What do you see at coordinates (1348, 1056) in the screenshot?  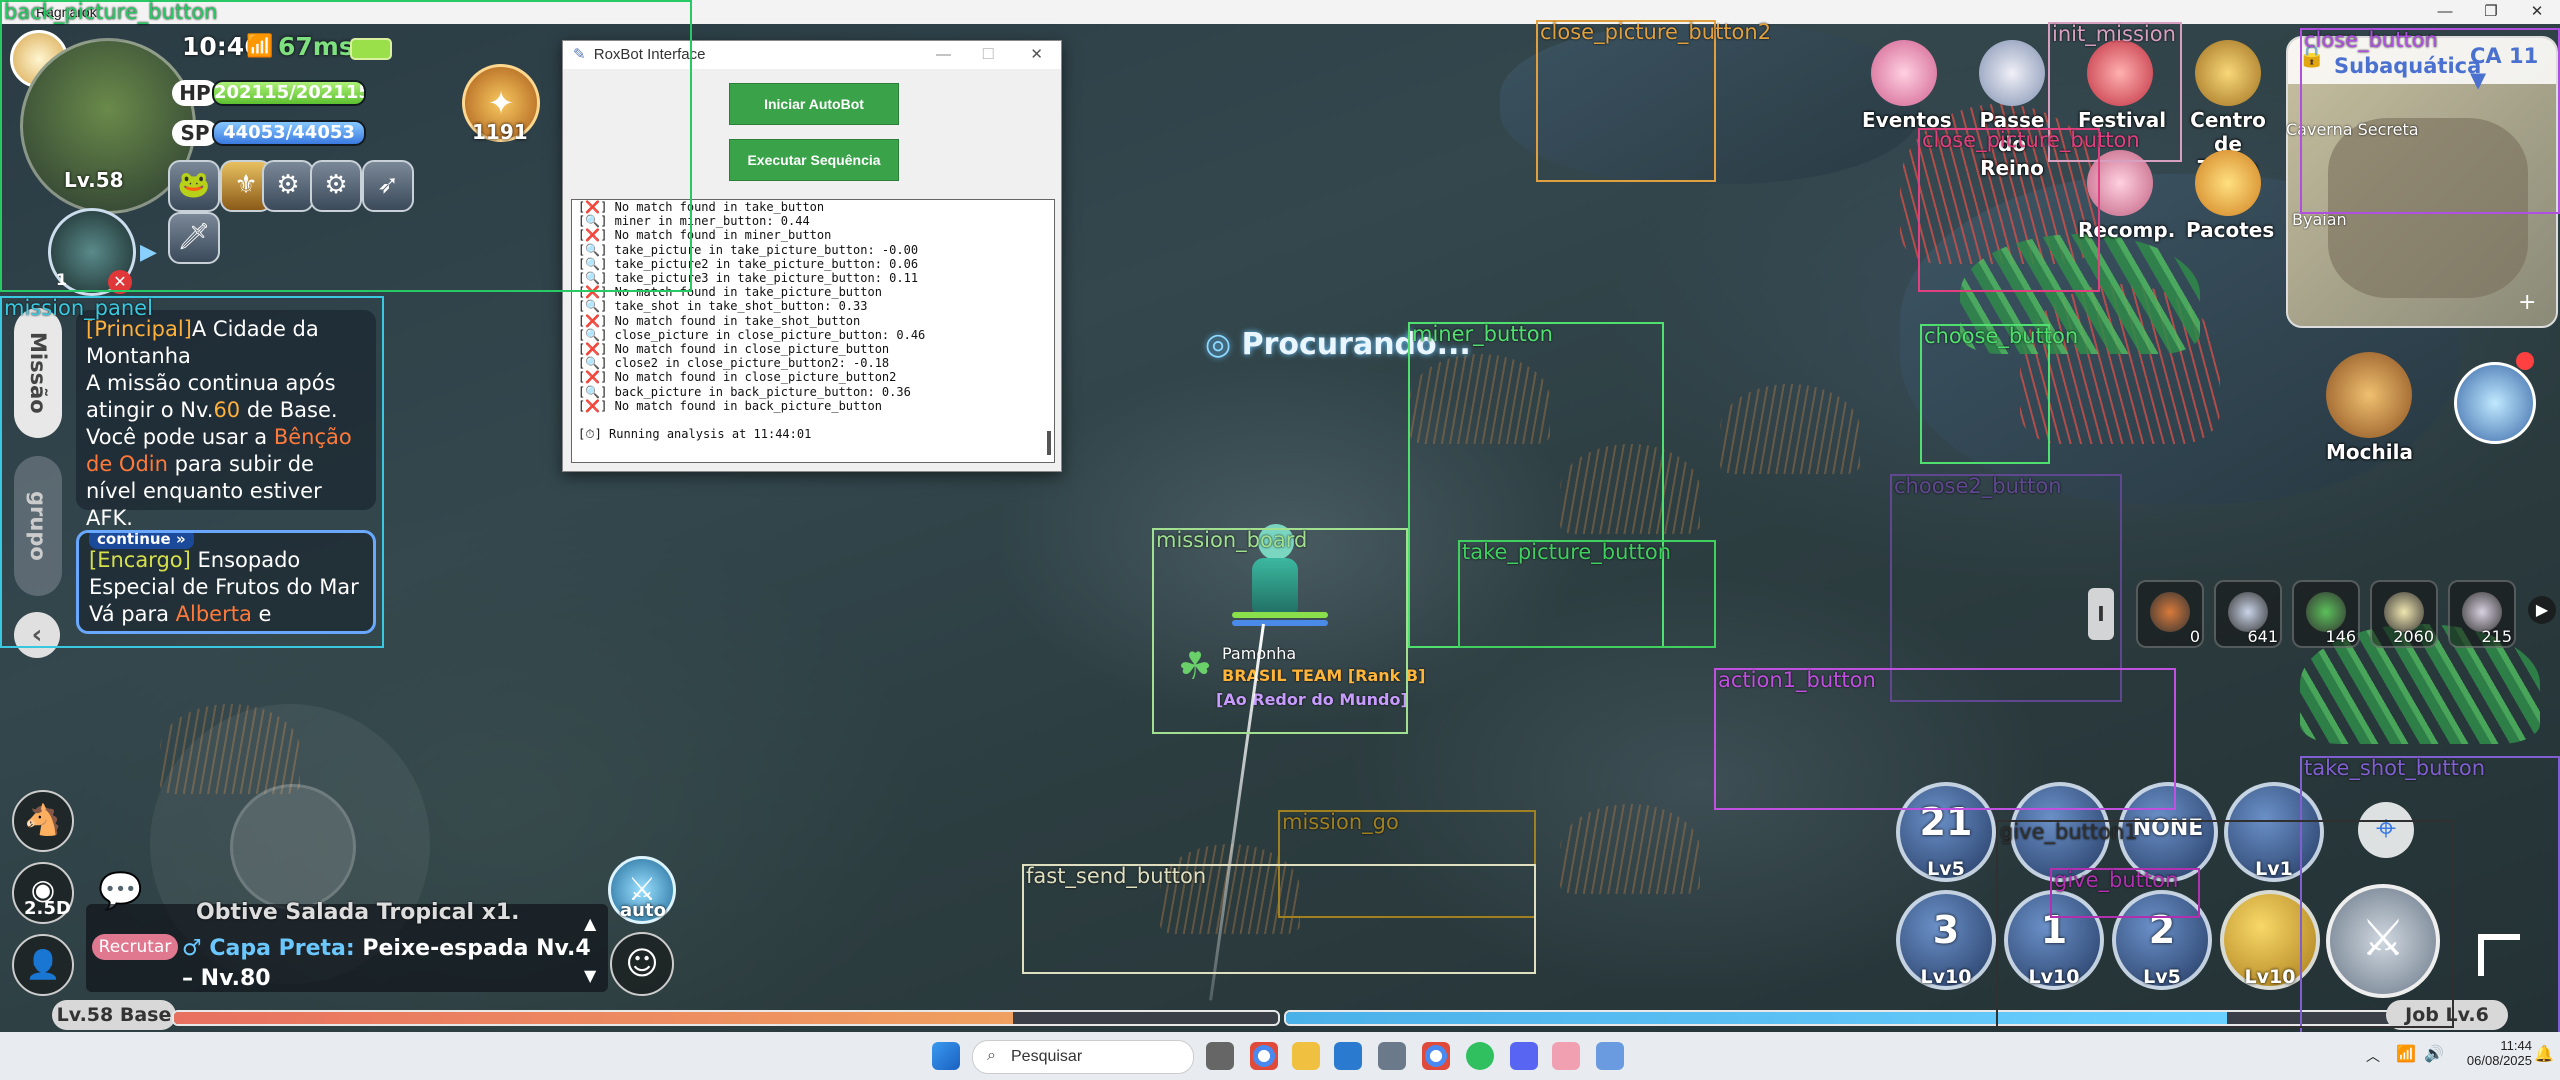 I see `vscode-icon` at bounding box center [1348, 1056].